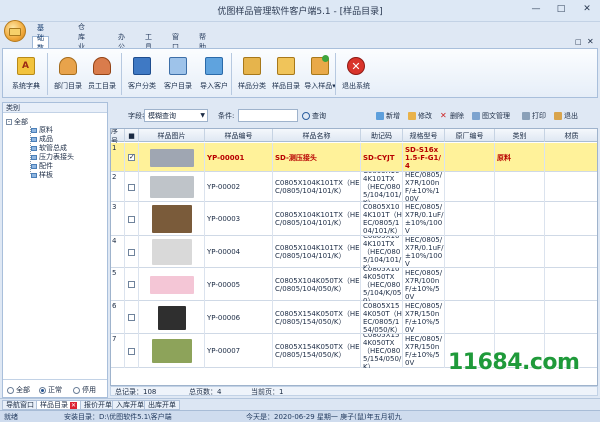 Image resolution: width=600 pixels, height=422 pixels. What do you see at coordinates (118, 137) in the screenshot?
I see `col-no: 序号` at bounding box center [118, 137].